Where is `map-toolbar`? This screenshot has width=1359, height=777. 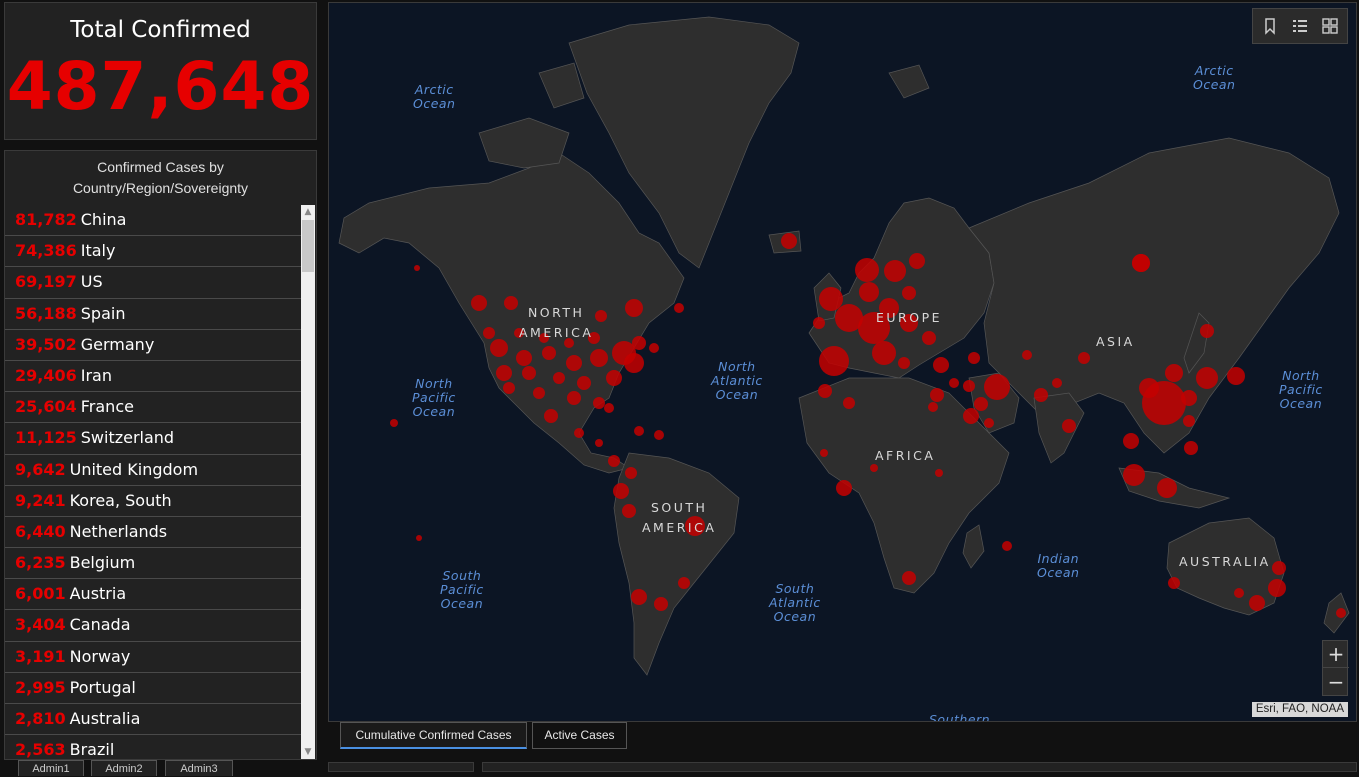 map-toolbar is located at coordinates (1300, 26).